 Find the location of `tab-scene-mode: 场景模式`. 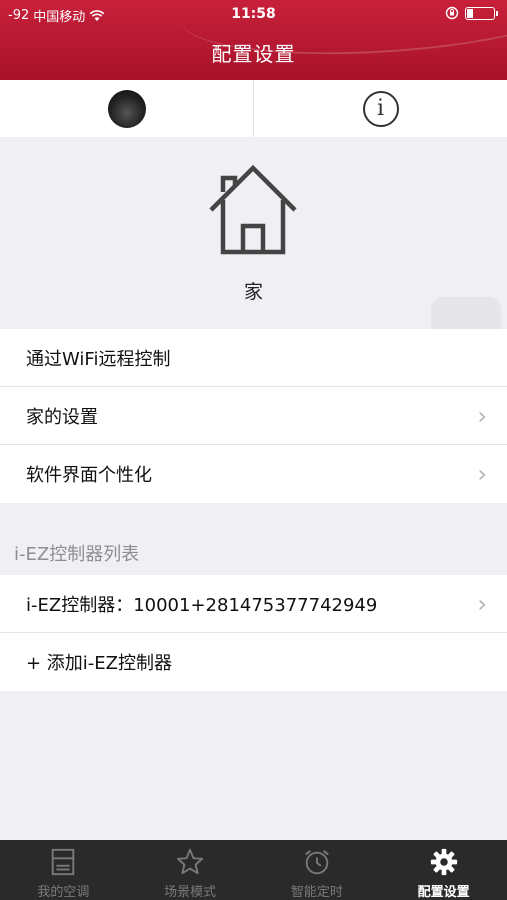

tab-scene-mode: 场景模式 is located at coordinates (190, 870).